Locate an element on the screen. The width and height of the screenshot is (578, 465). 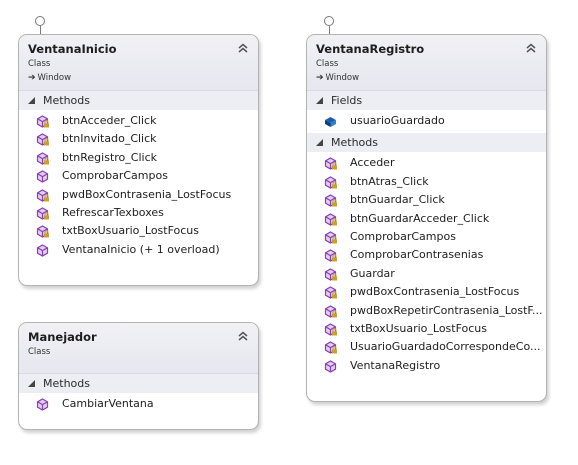
methods-list: CambiarVentana is located at coordinates (138, 404).